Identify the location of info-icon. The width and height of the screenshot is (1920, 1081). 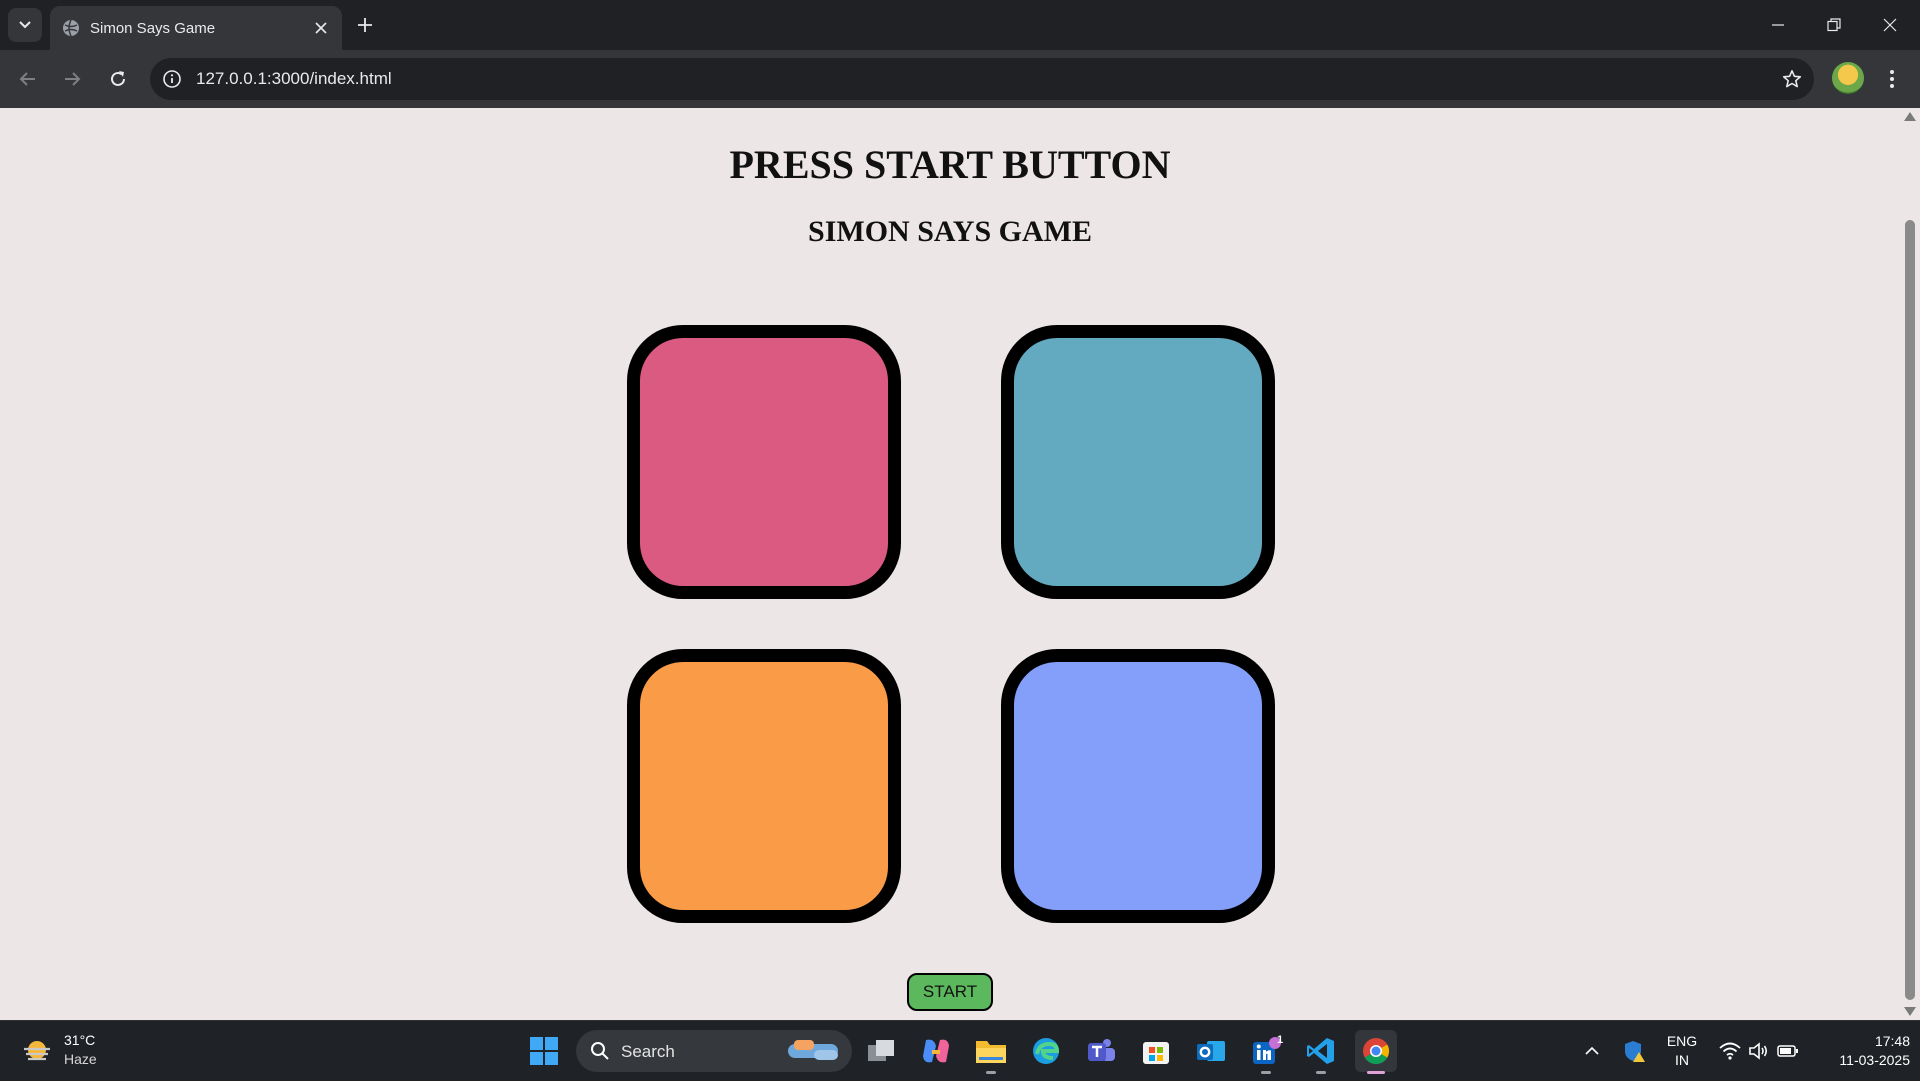
(172, 79).